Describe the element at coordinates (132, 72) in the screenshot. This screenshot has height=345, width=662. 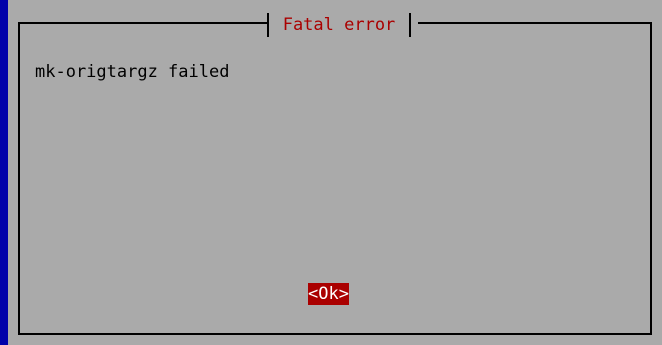
I see `error-message: mk-origtargz failed` at that location.